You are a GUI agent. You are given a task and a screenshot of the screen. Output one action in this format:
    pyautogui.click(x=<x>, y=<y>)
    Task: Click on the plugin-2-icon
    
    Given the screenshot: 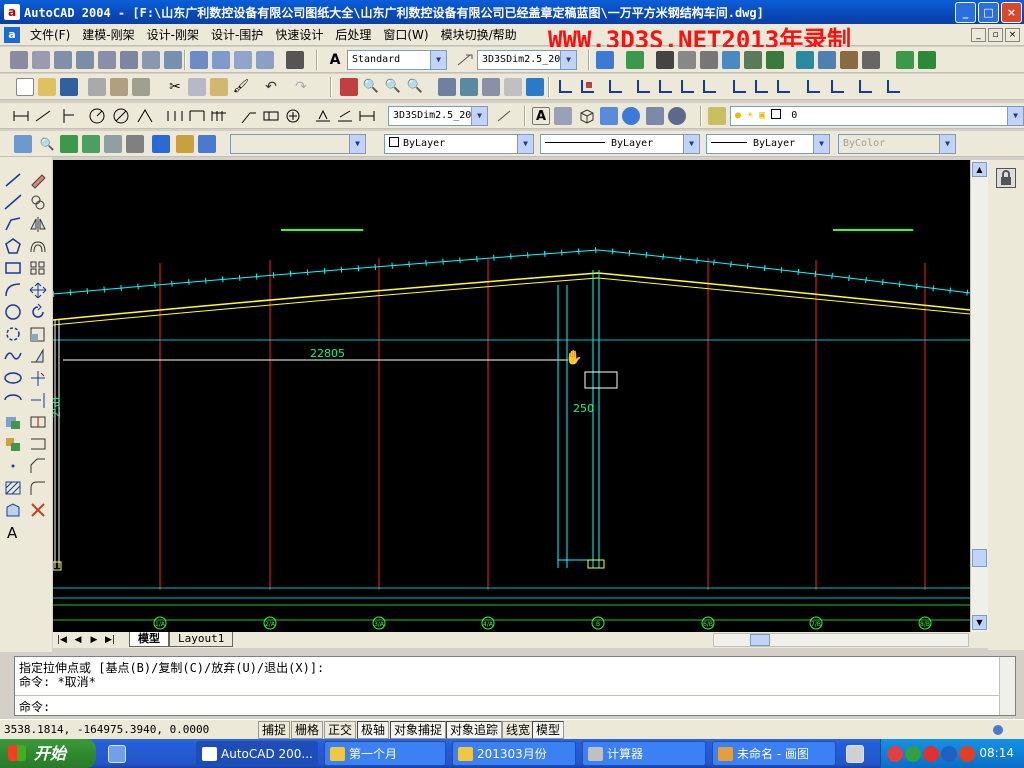 What is the action you would take?
    pyautogui.click(x=91, y=144)
    